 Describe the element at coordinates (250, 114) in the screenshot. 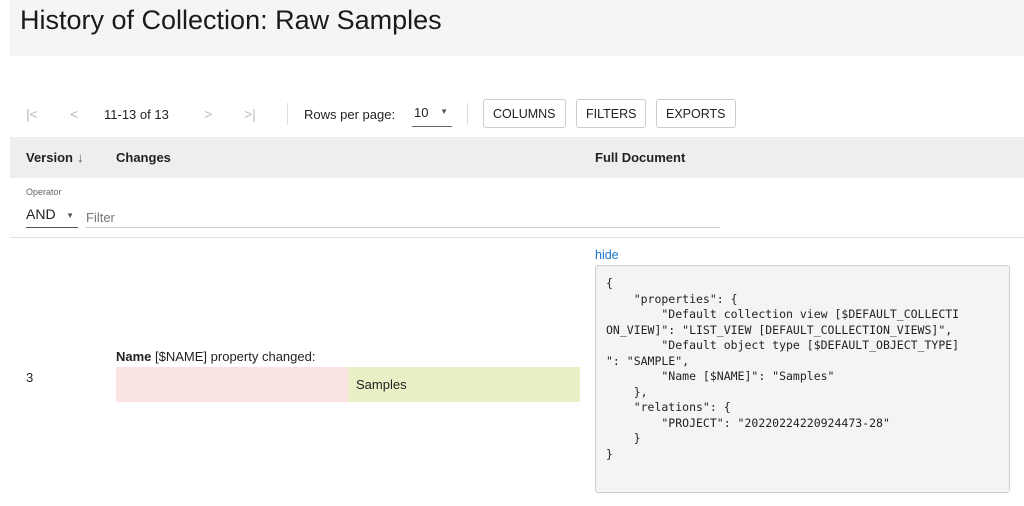

I see `last-page-icon: >|` at that location.